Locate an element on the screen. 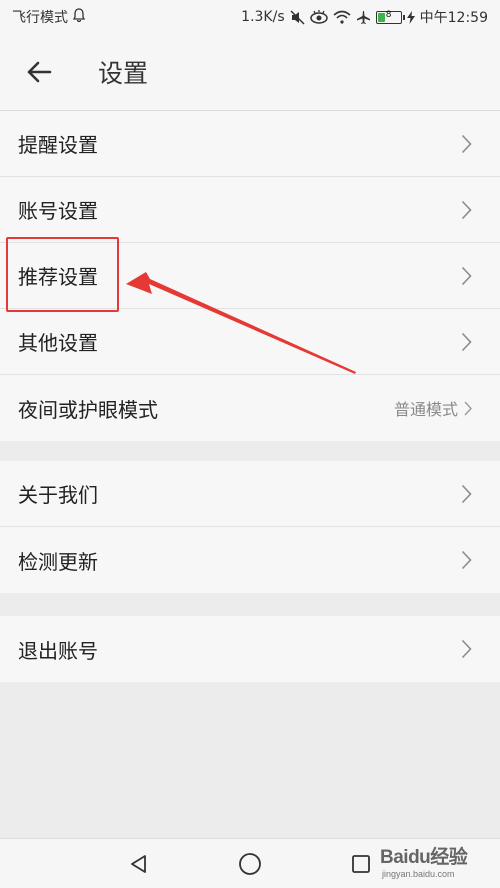 This screenshot has width=500, height=888. row-label: 提醒设置 is located at coordinates (58, 145).